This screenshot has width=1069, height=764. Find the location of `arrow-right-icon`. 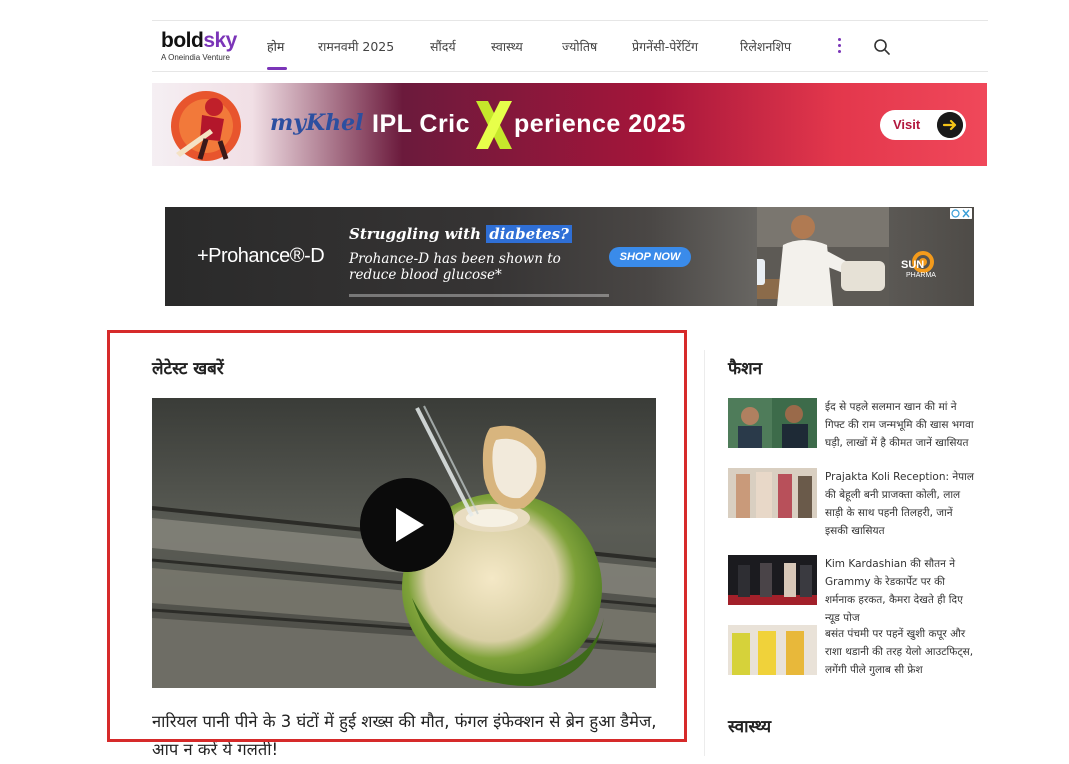

arrow-right-icon is located at coordinates (950, 125).